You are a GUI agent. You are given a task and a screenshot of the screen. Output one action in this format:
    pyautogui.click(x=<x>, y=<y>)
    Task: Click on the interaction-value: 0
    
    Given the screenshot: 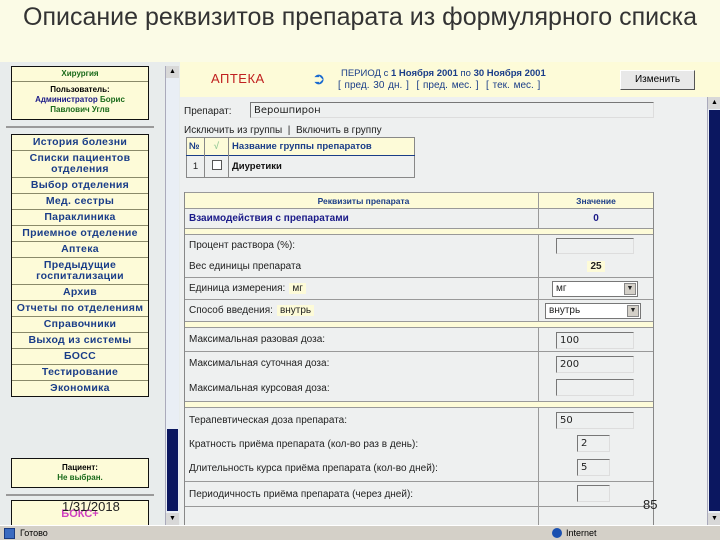 What is the action you would take?
    pyautogui.click(x=596, y=218)
    